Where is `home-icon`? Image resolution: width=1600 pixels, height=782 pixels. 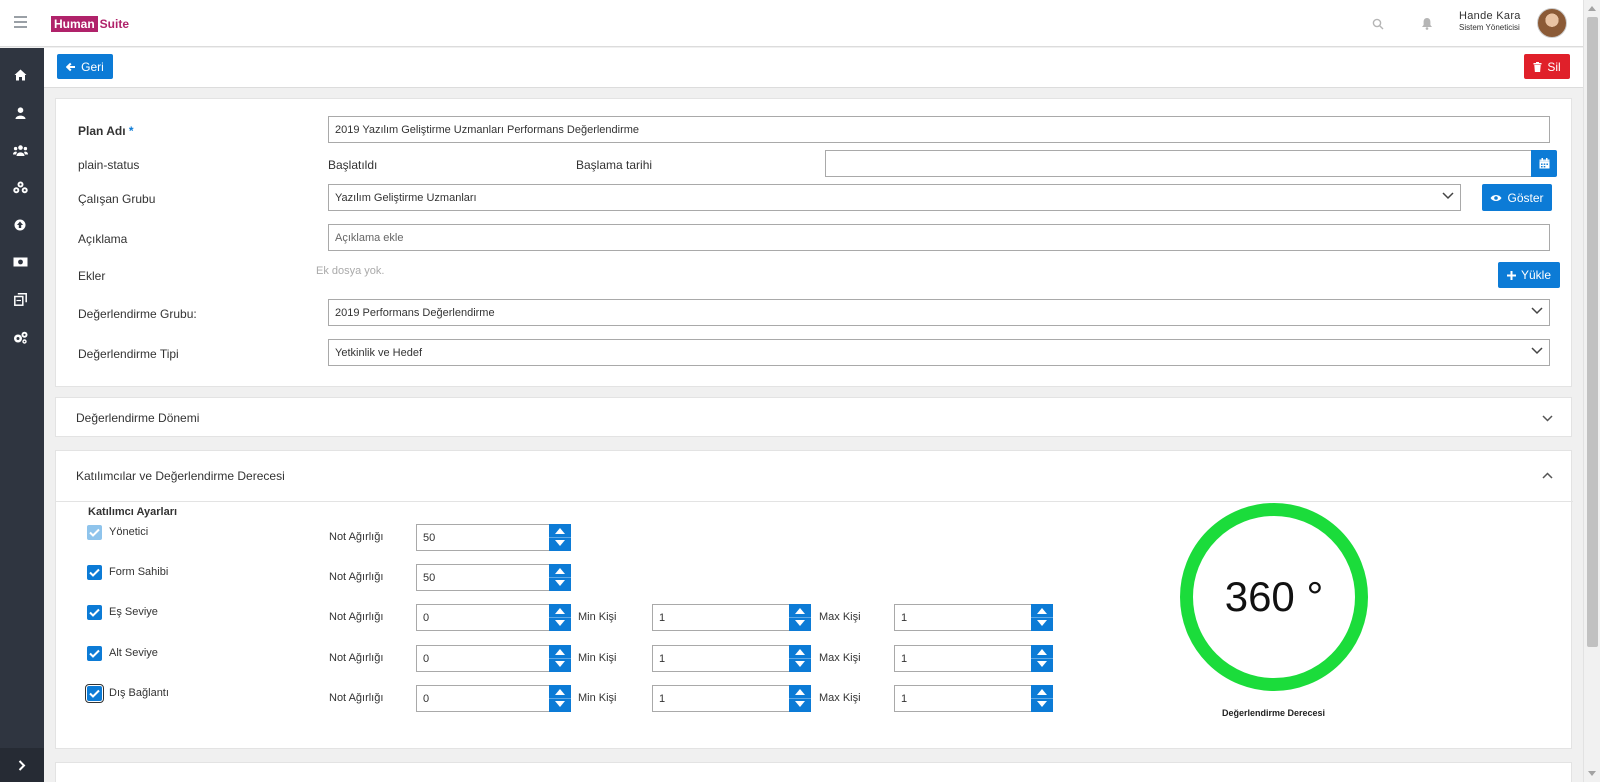 home-icon is located at coordinates (20, 75).